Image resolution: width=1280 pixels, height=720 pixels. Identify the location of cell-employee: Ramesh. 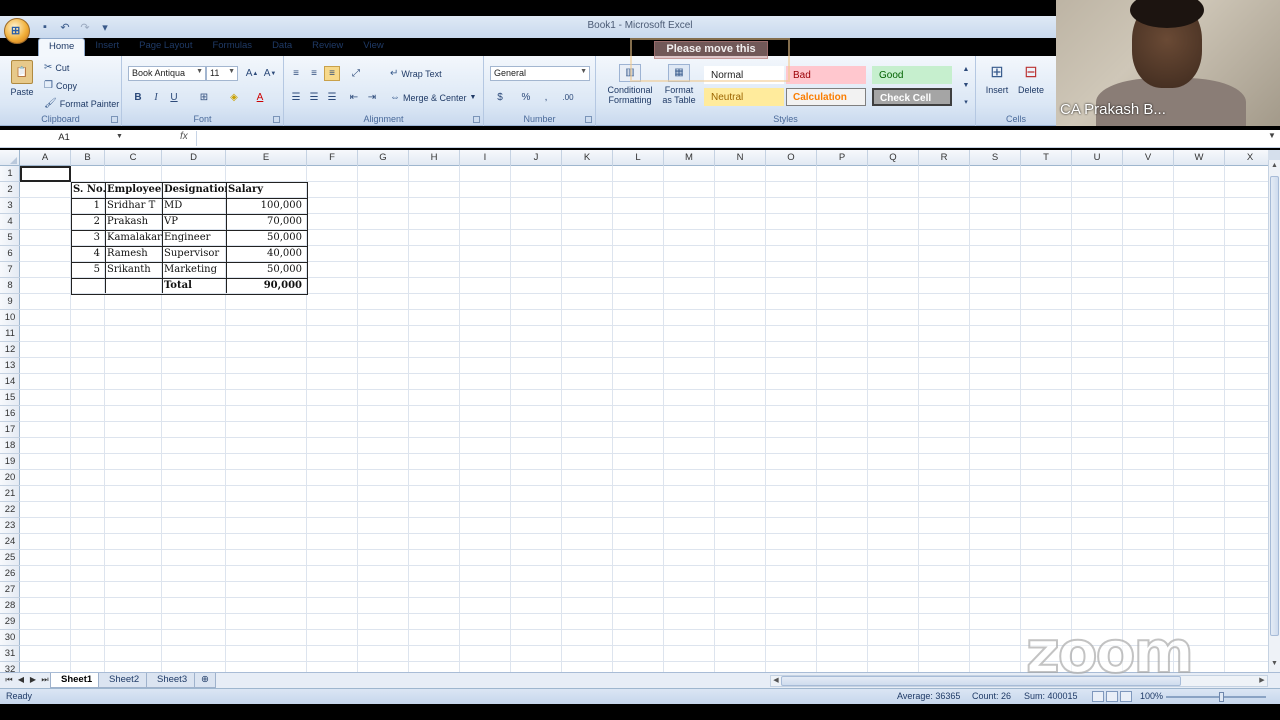
(133, 254).